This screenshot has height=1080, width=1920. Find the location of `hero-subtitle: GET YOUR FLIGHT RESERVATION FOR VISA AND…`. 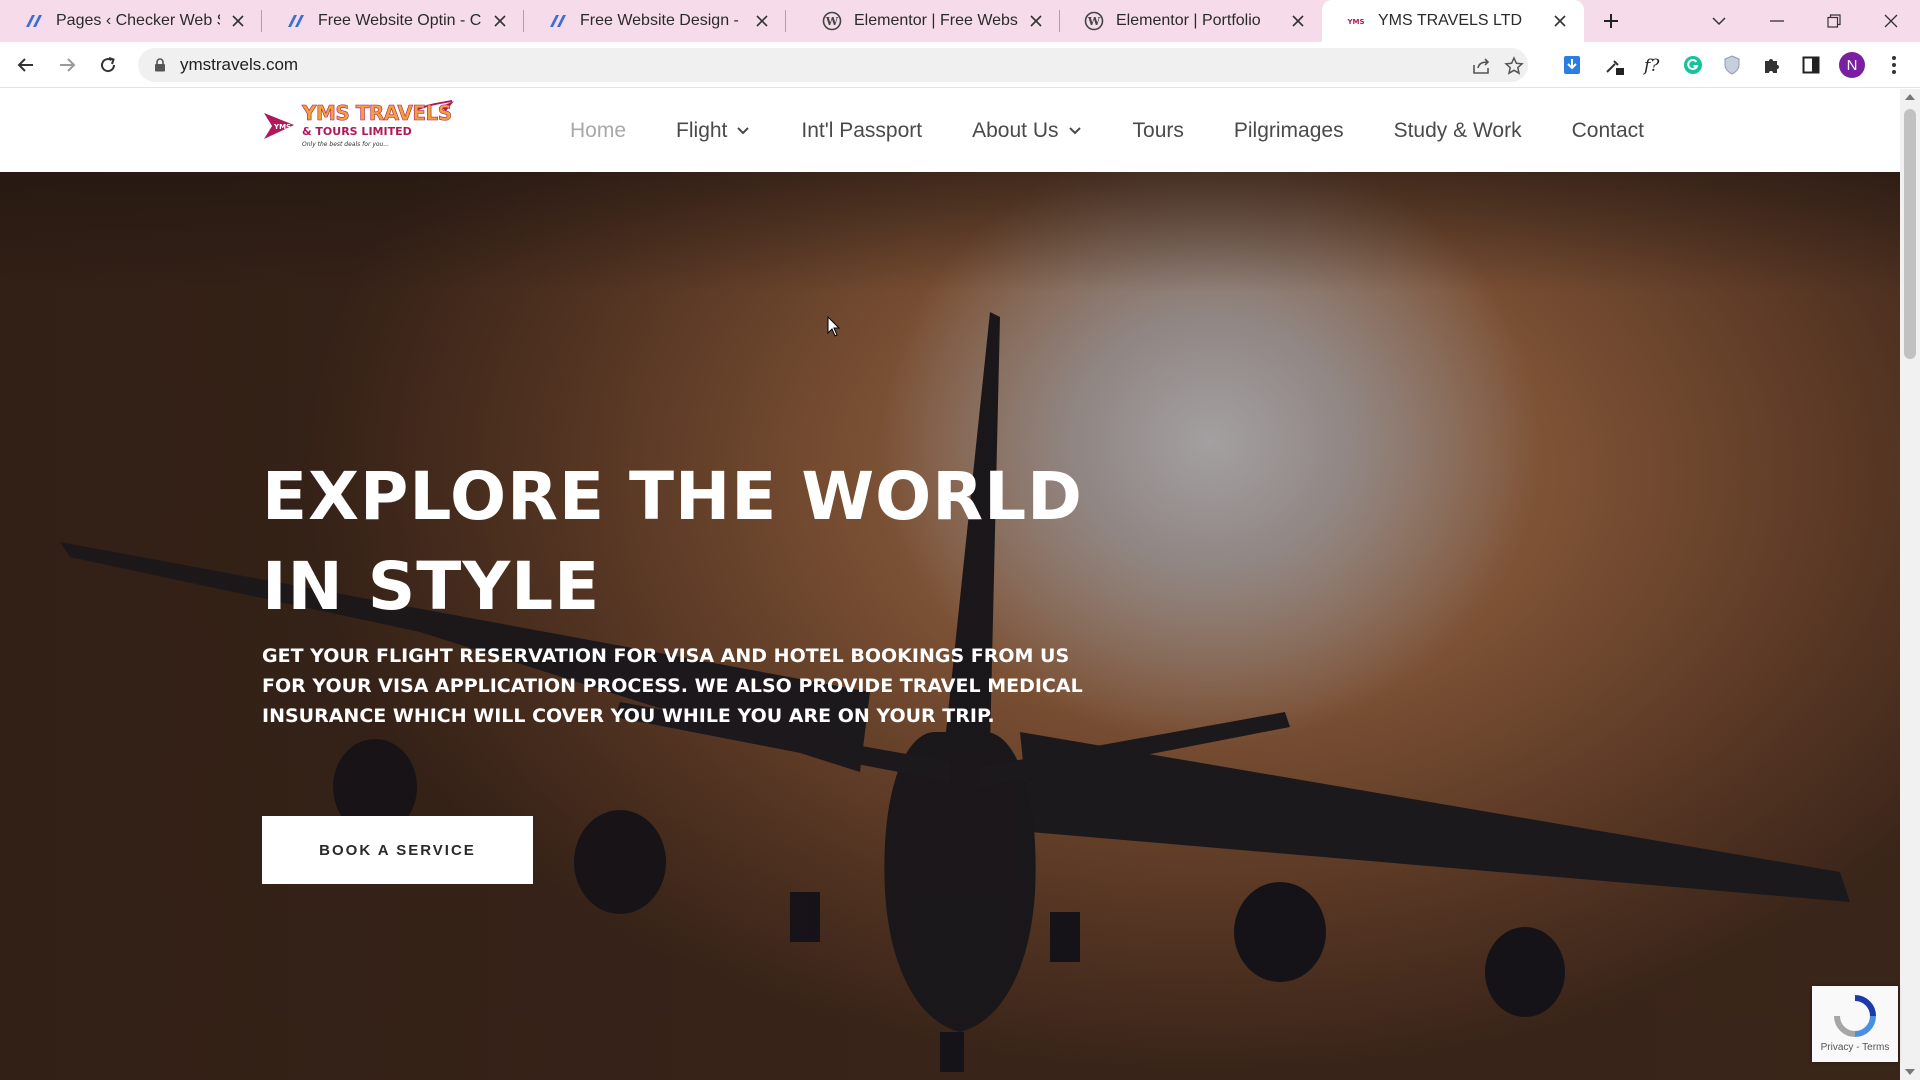

hero-subtitle: GET YOUR FLIGHT RESERVATION FOR VISA AND… is located at coordinates (672, 686).